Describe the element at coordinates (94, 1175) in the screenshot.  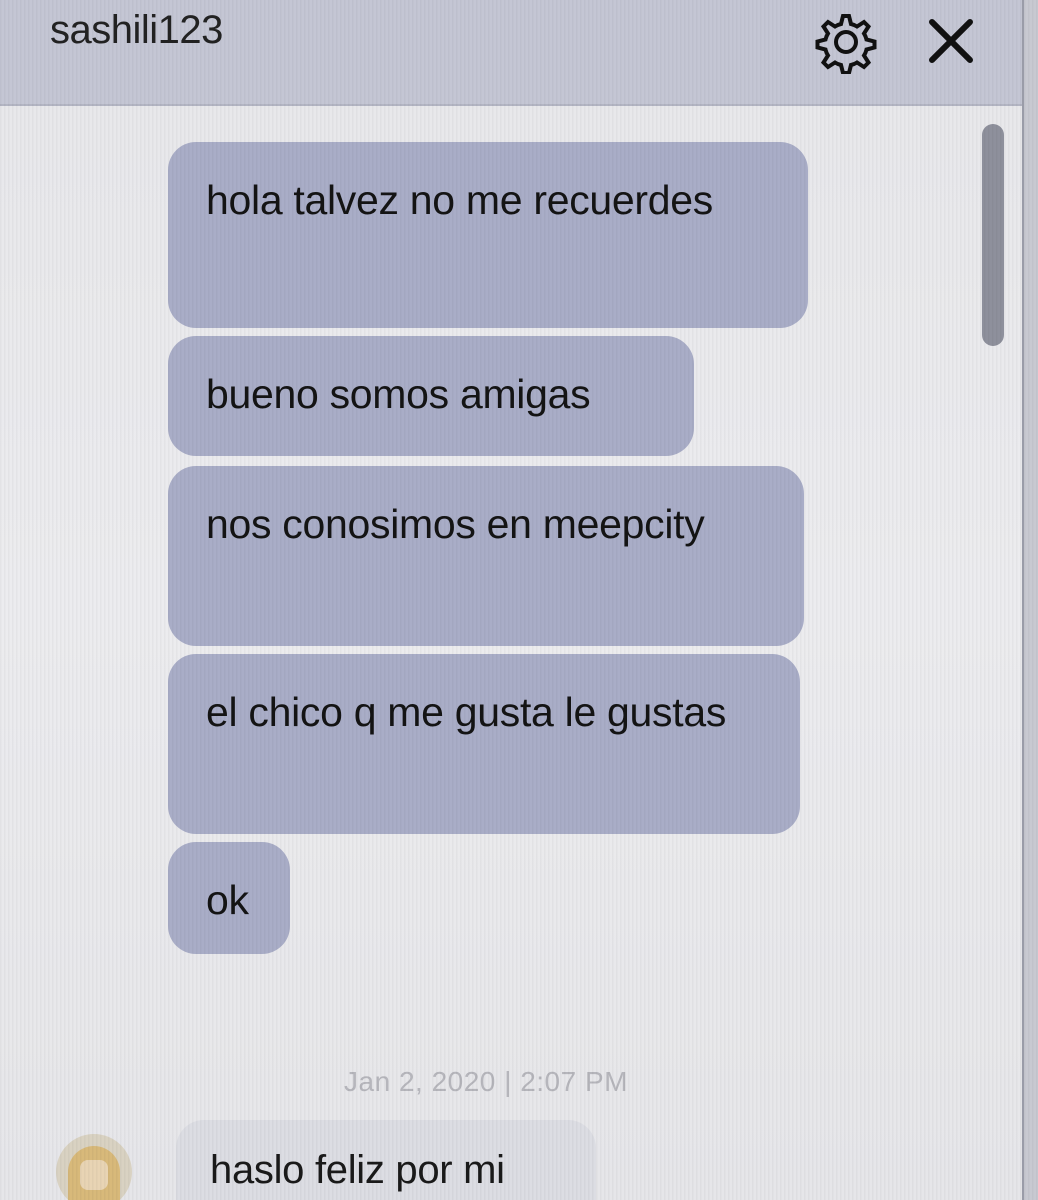
I see `avatar-face` at that location.